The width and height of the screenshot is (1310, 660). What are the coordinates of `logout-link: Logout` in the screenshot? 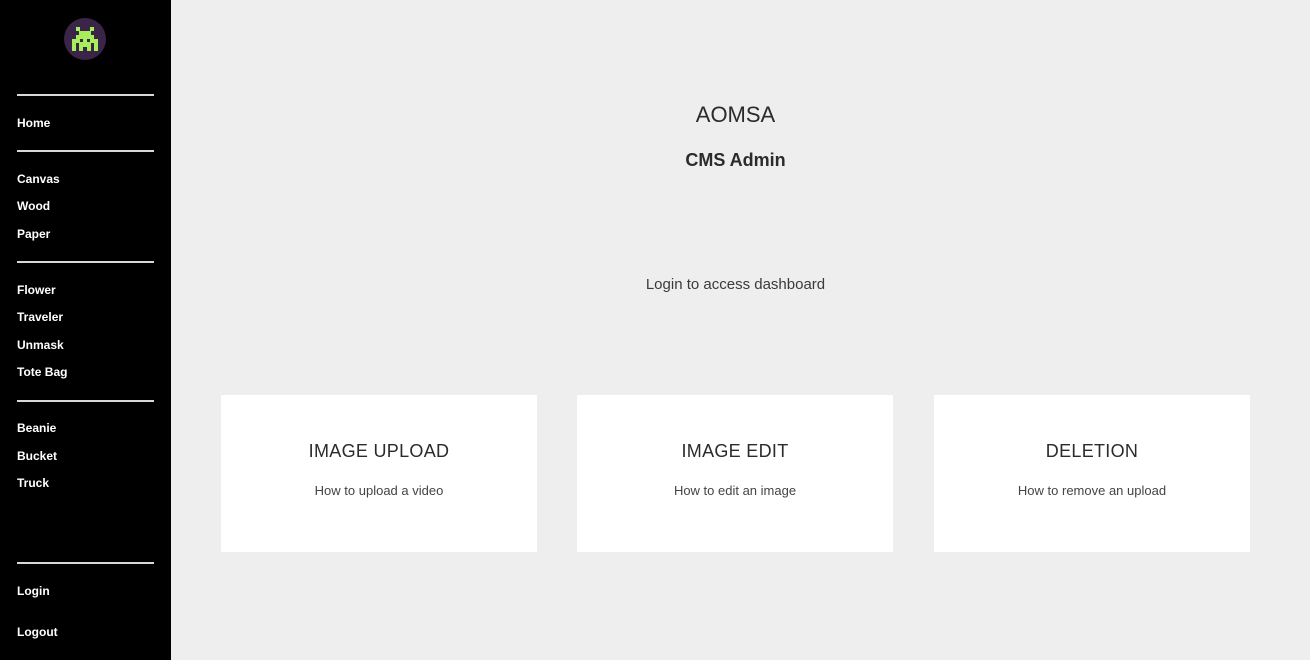 It's located at (37, 632).